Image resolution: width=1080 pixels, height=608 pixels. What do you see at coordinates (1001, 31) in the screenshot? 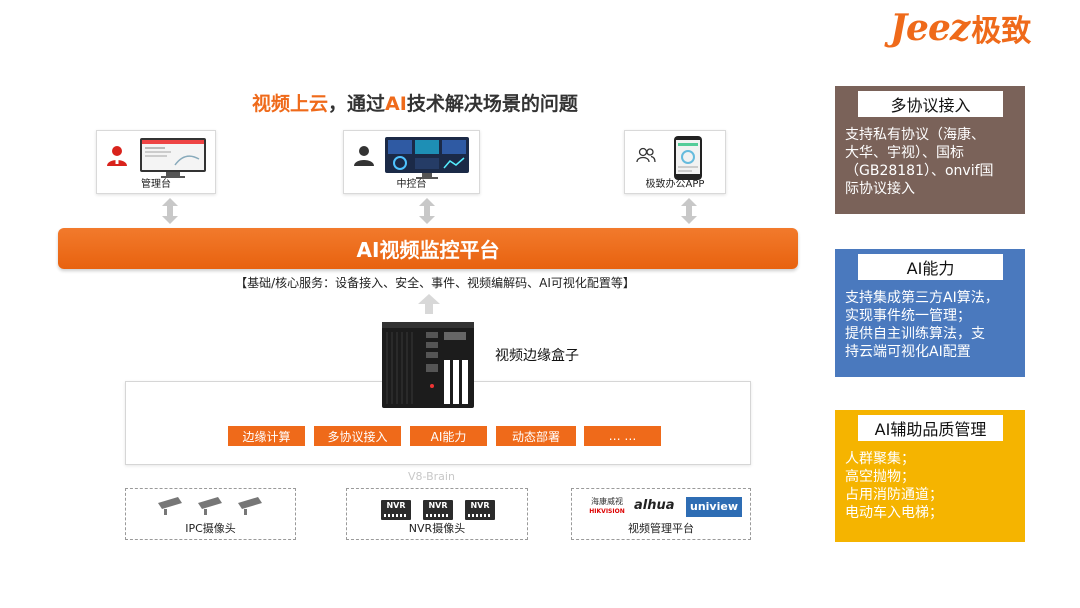
I see `logo-cn: 极致` at bounding box center [1001, 31].